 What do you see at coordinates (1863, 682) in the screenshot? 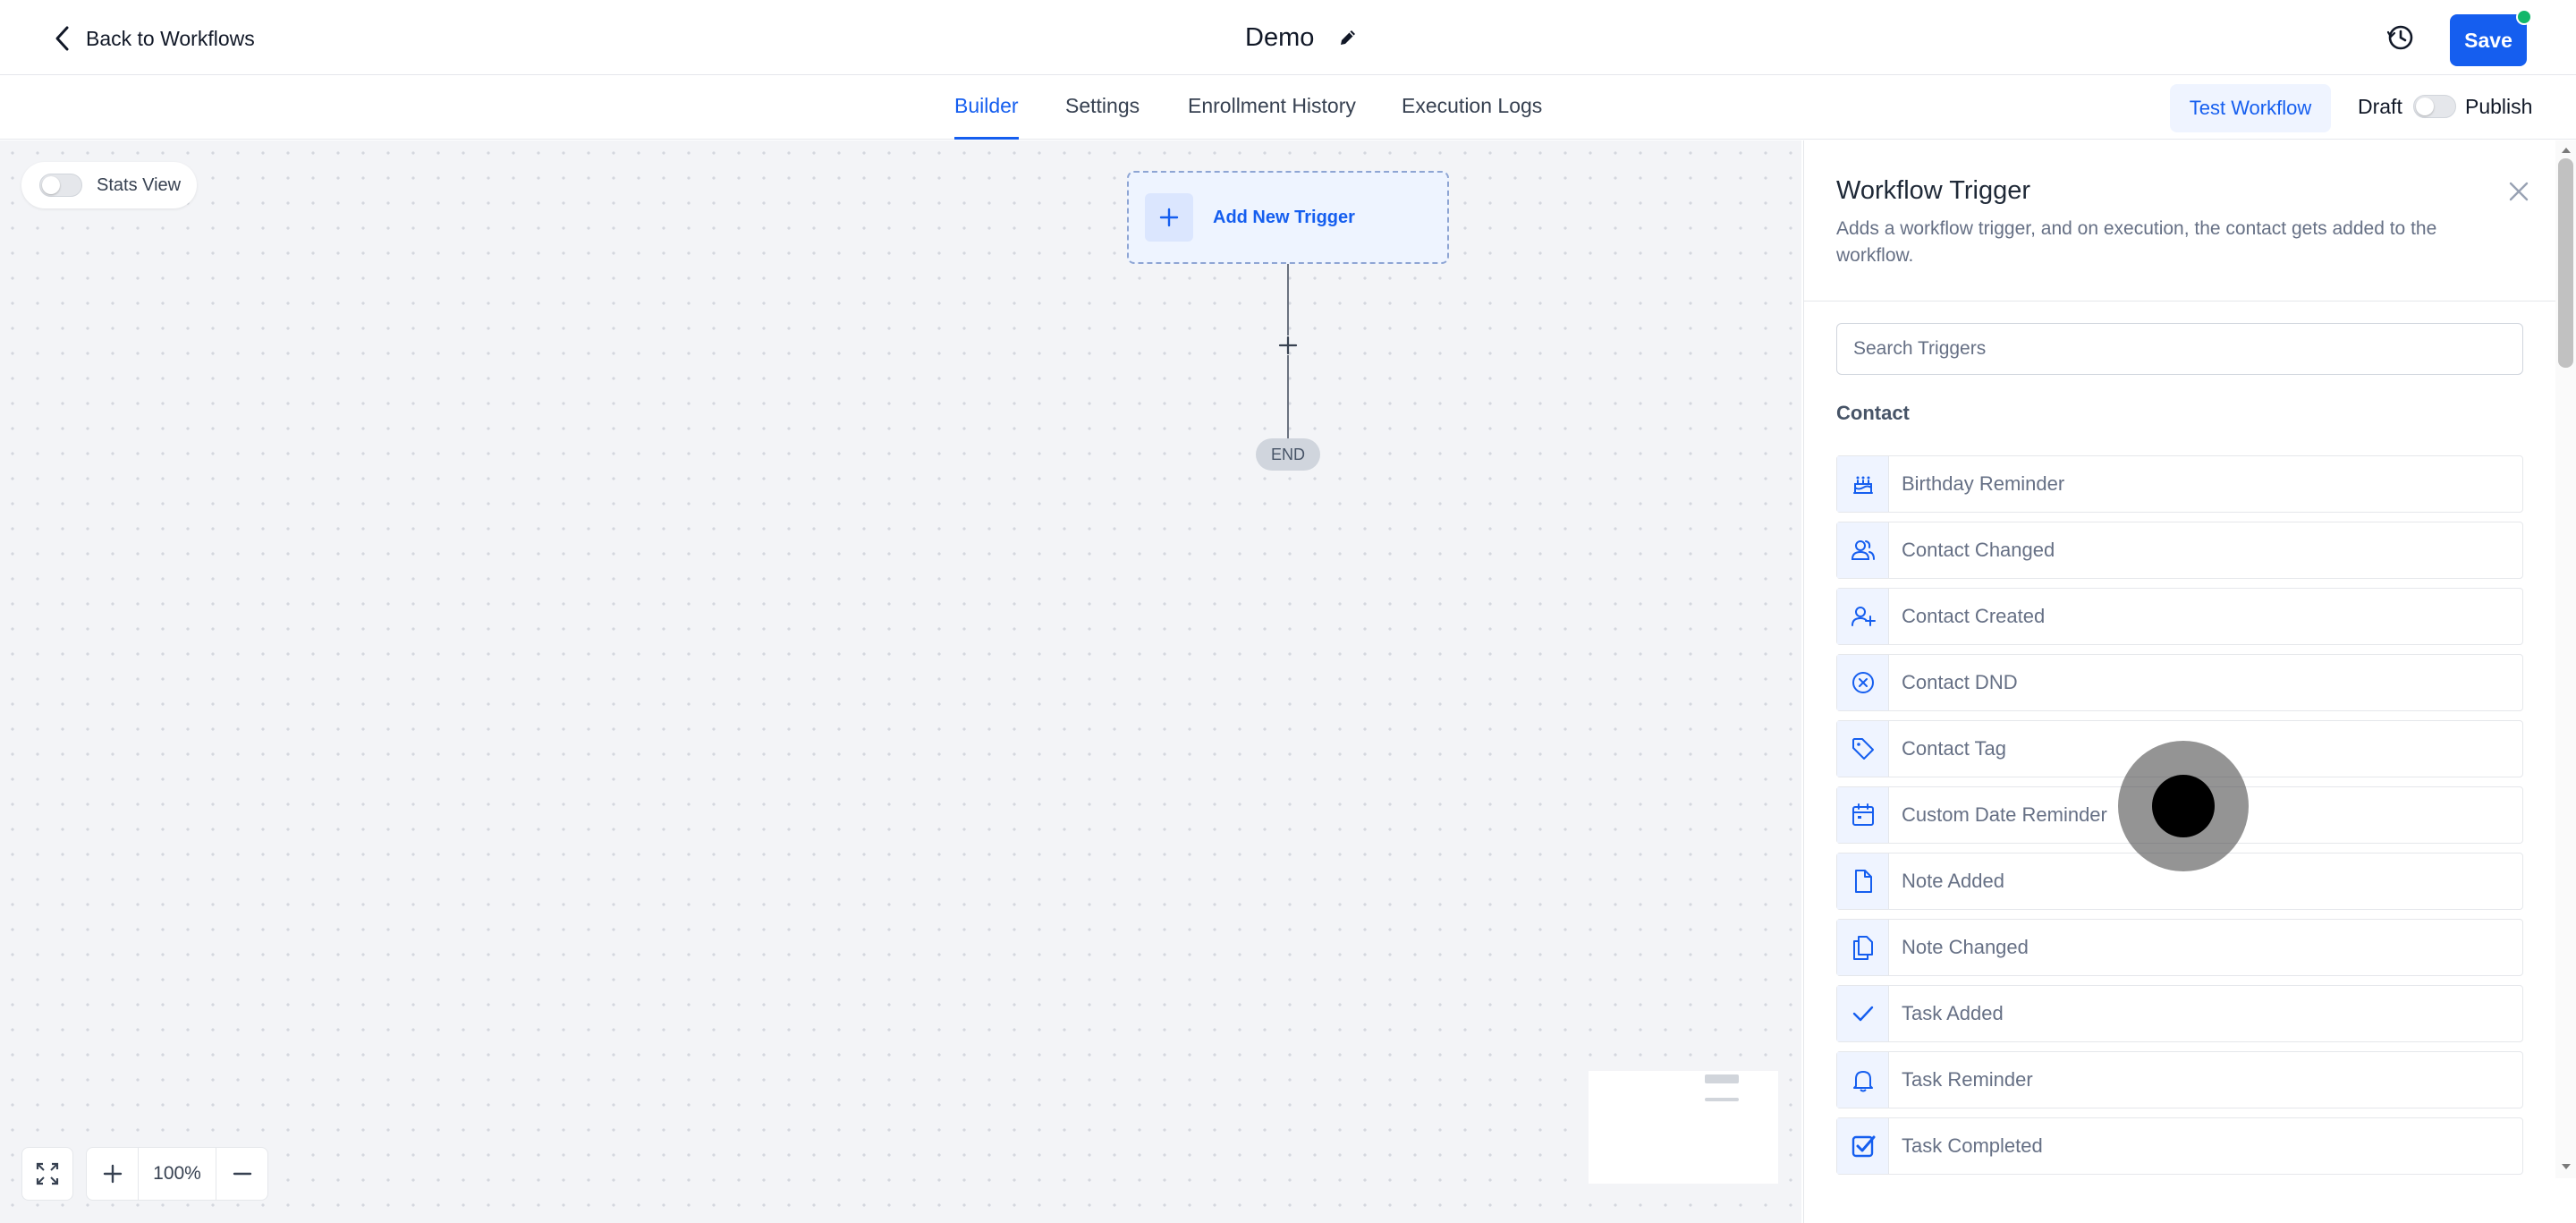
I see `x-circle-icon` at bounding box center [1863, 682].